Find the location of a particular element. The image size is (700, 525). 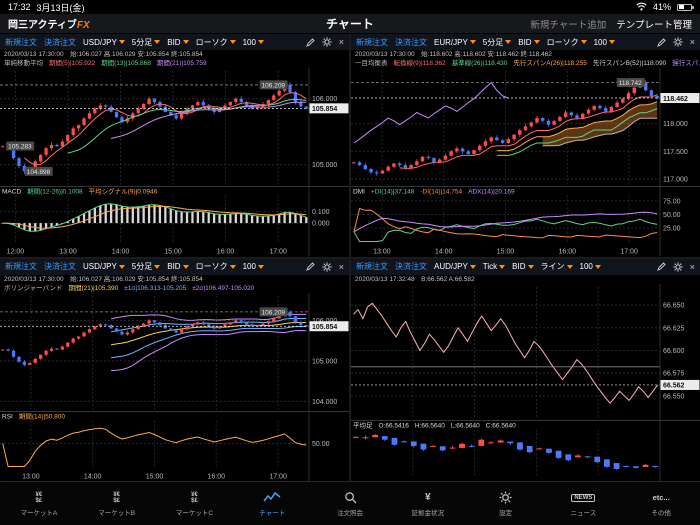

svg-text: 117.000 is located at coordinates (675, 179).